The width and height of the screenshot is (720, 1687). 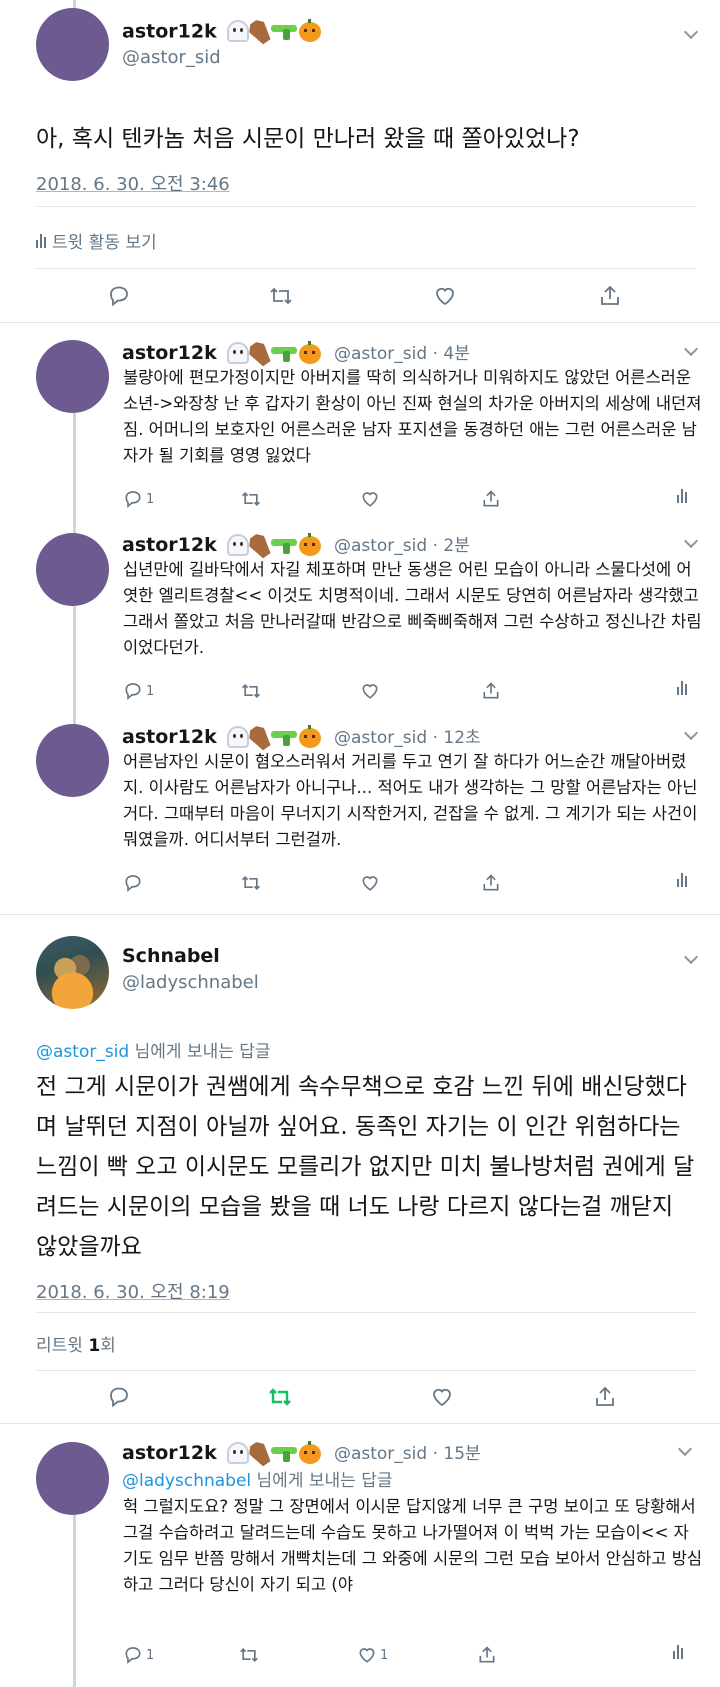 I want to click on retweet-count: 1, so click(x=94, y=1346).